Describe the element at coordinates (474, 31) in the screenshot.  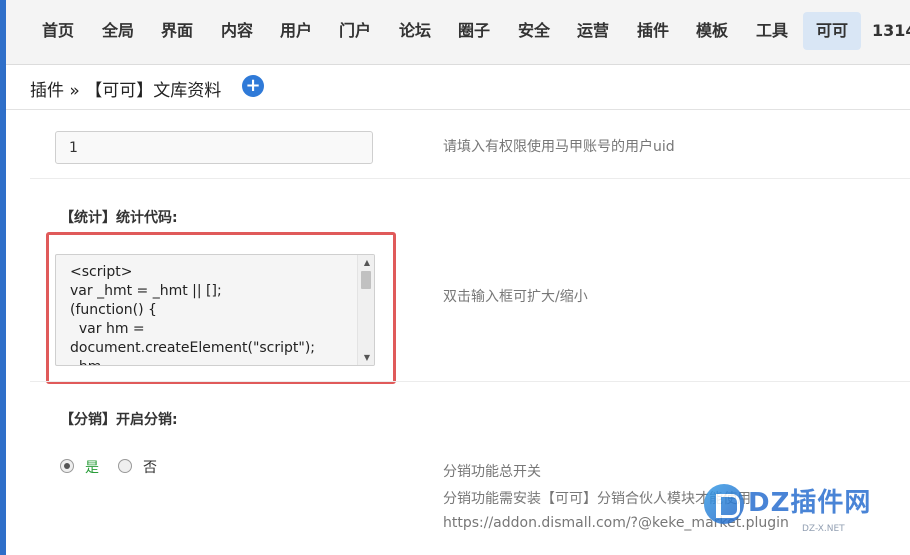
I see `nav-item-group: 圈子` at that location.